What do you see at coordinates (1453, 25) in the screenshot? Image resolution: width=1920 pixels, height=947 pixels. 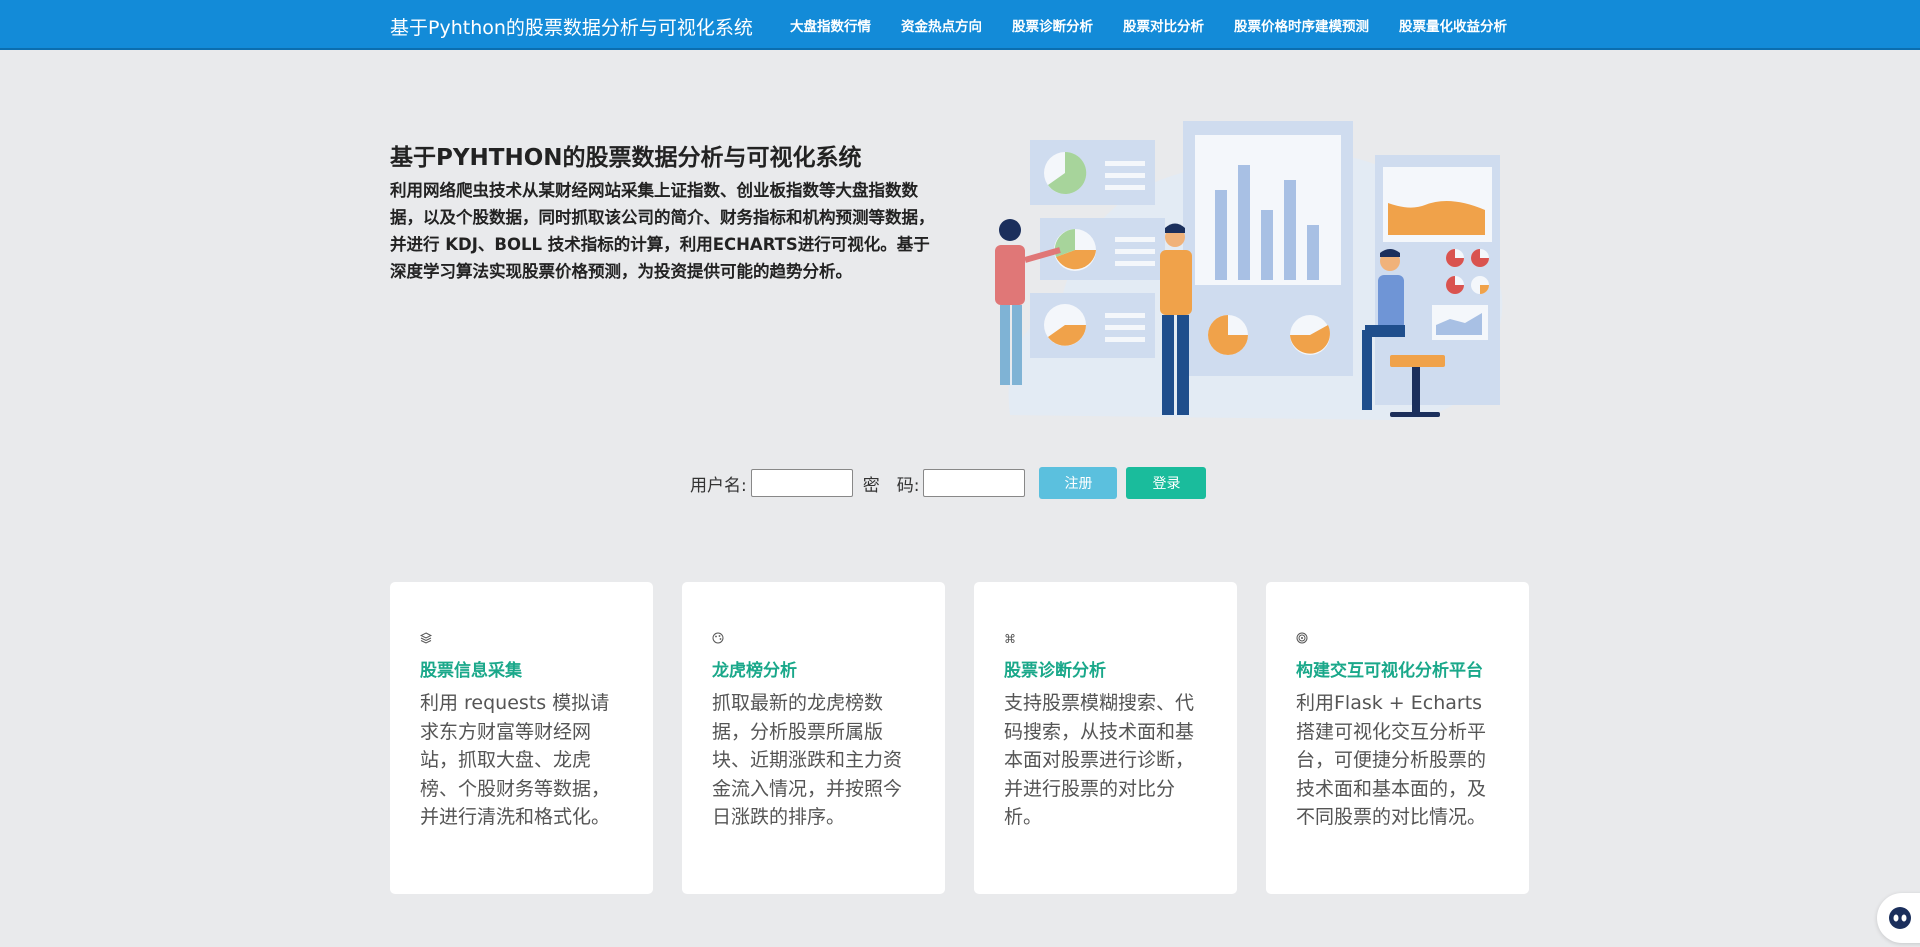 I see `nav-item-quant-returns: 股票量化收益分析` at bounding box center [1453, 25].